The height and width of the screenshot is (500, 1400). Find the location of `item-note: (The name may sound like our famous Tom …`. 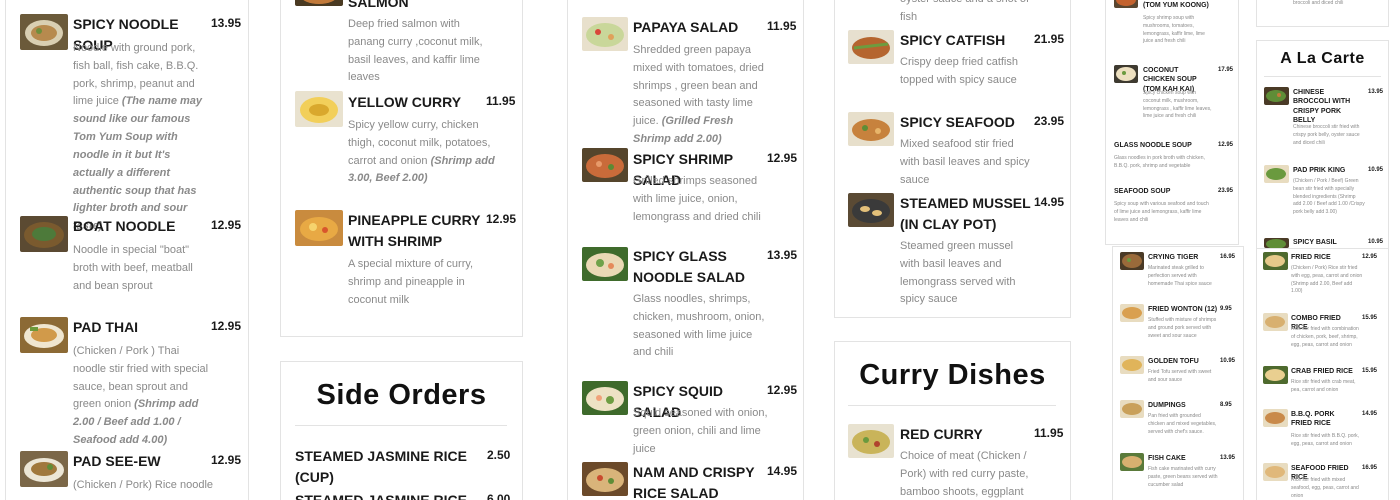

item-note: (The name may sound like our famous Tom … is located at coordinates (138, 164).